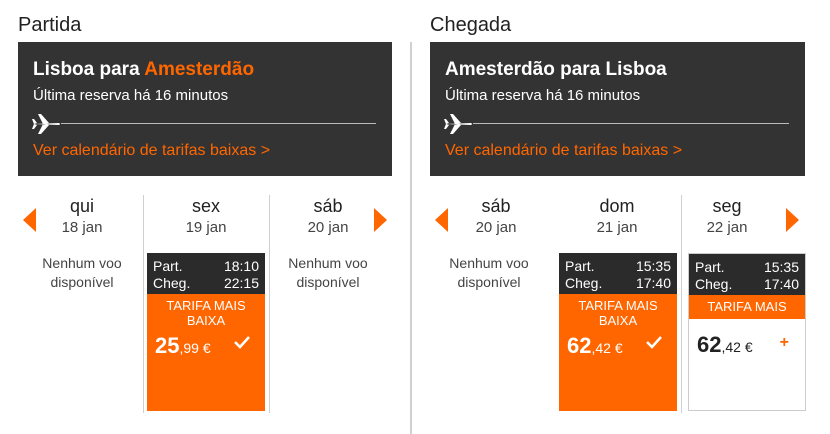  What do you see at coordinates (82, 206) in the screenshot?
I see `day-of-week: qui` at bounding box center [82, 206].